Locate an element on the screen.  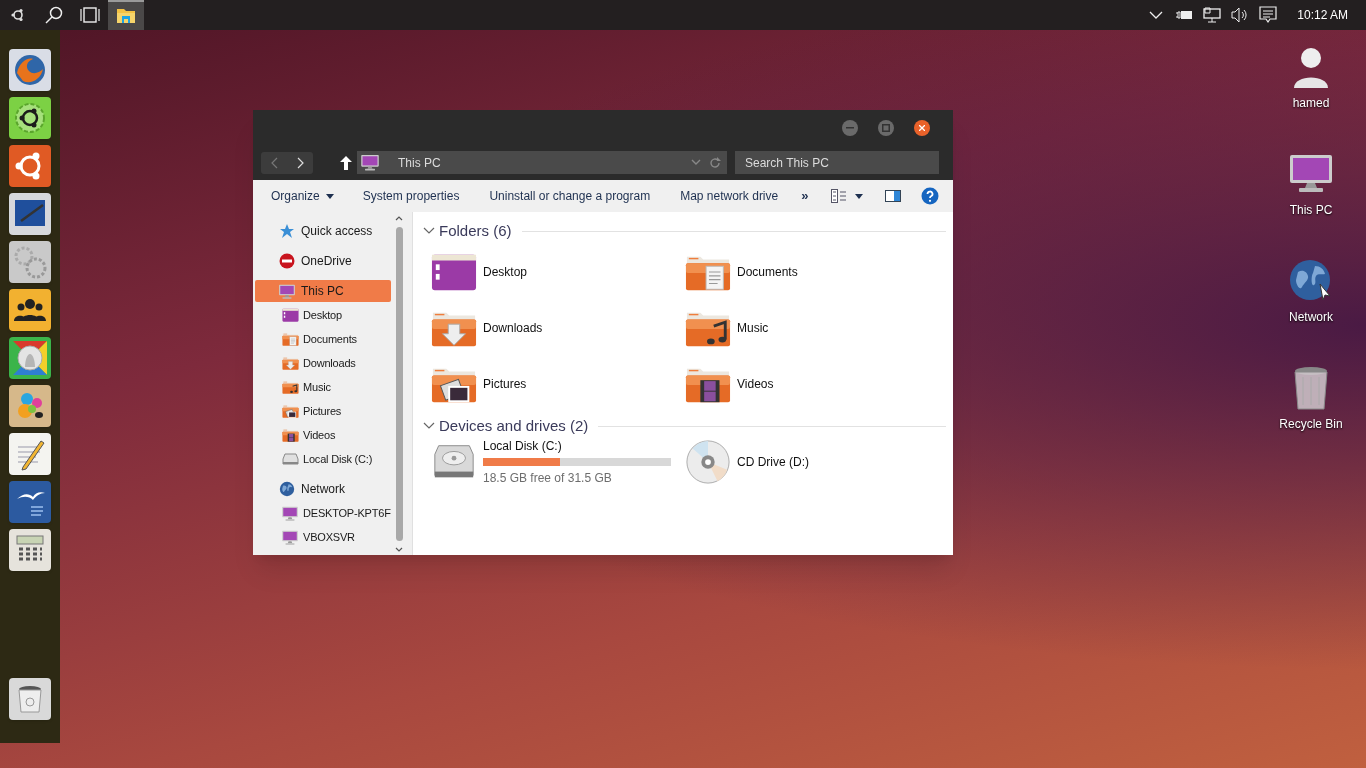
gear-launcher is located at coordinates (30, 118).